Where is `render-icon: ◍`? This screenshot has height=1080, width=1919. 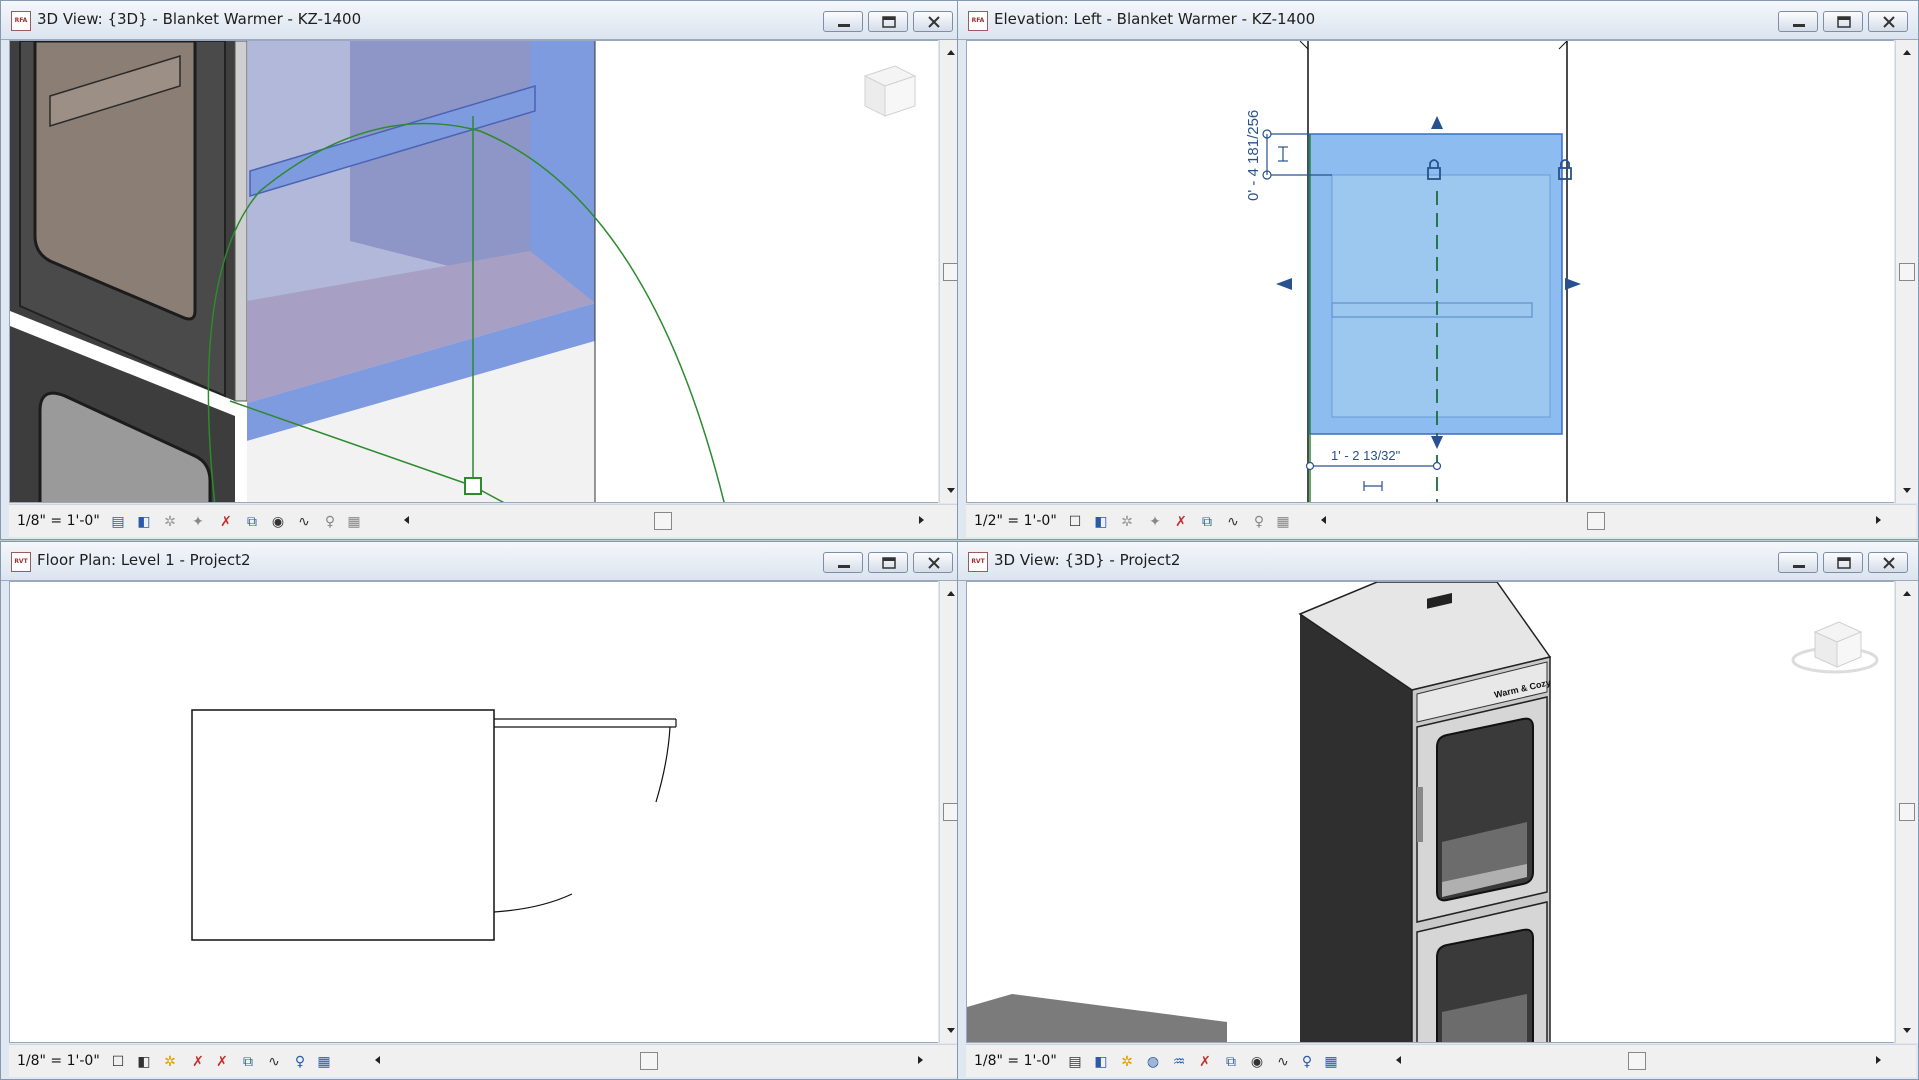 render-icon: ◍ is located at coordinates (1153, 1062).